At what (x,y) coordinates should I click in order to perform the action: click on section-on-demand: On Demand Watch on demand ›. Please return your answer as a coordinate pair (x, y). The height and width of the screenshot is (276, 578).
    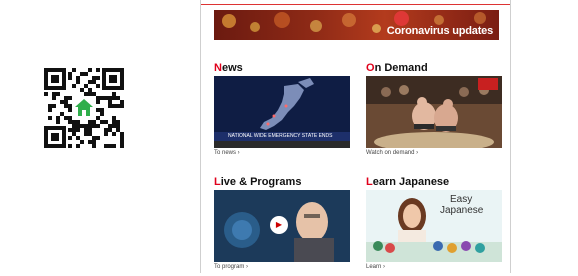
    Looking at the image, I should click on (434, 112).